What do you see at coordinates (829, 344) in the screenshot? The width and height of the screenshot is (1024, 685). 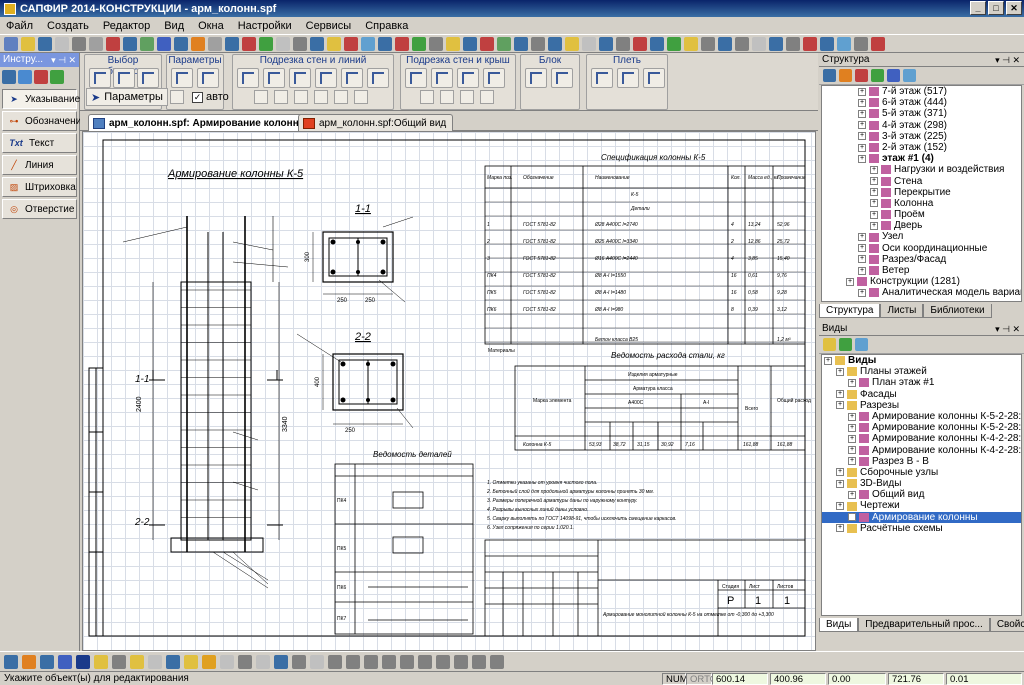 I see `new-view-icon` at bounding box center [829, 344].